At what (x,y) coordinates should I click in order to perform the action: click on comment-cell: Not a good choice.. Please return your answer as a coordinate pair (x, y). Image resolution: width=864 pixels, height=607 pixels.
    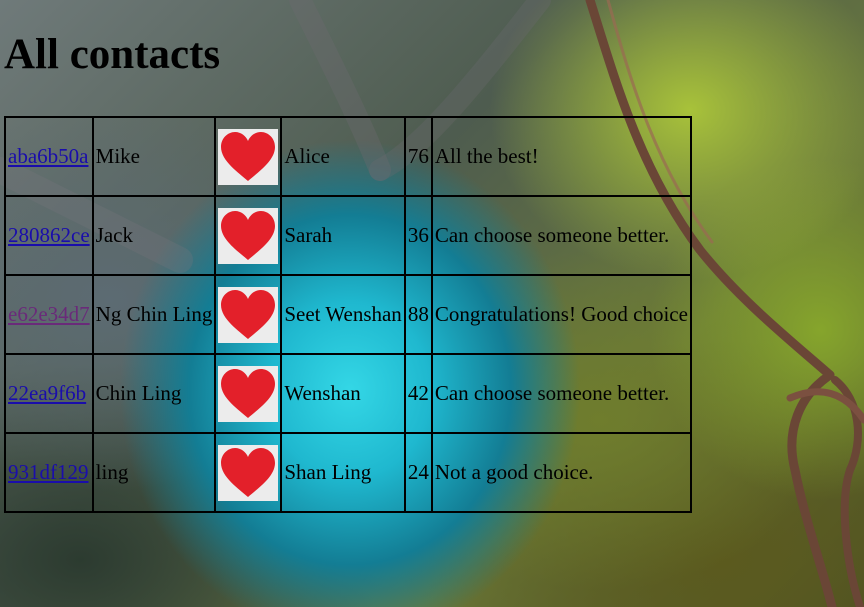
    Looking at the image, I should click on (561, 472).